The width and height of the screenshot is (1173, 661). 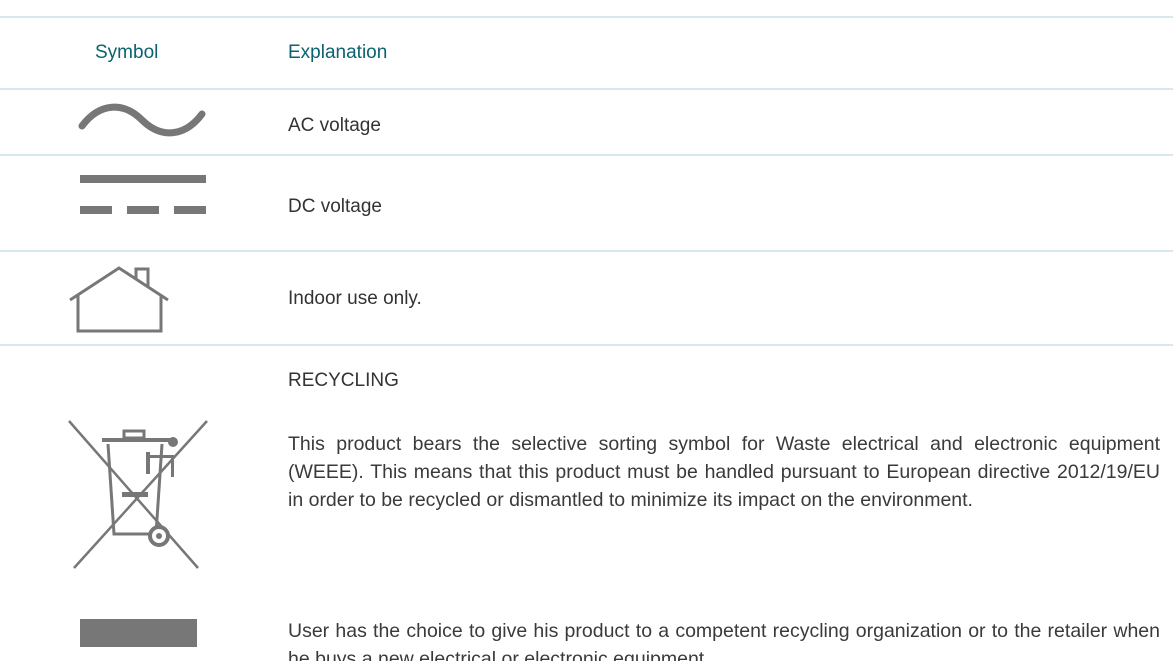 I want to click on header-divider, so click(x=586, y=89).